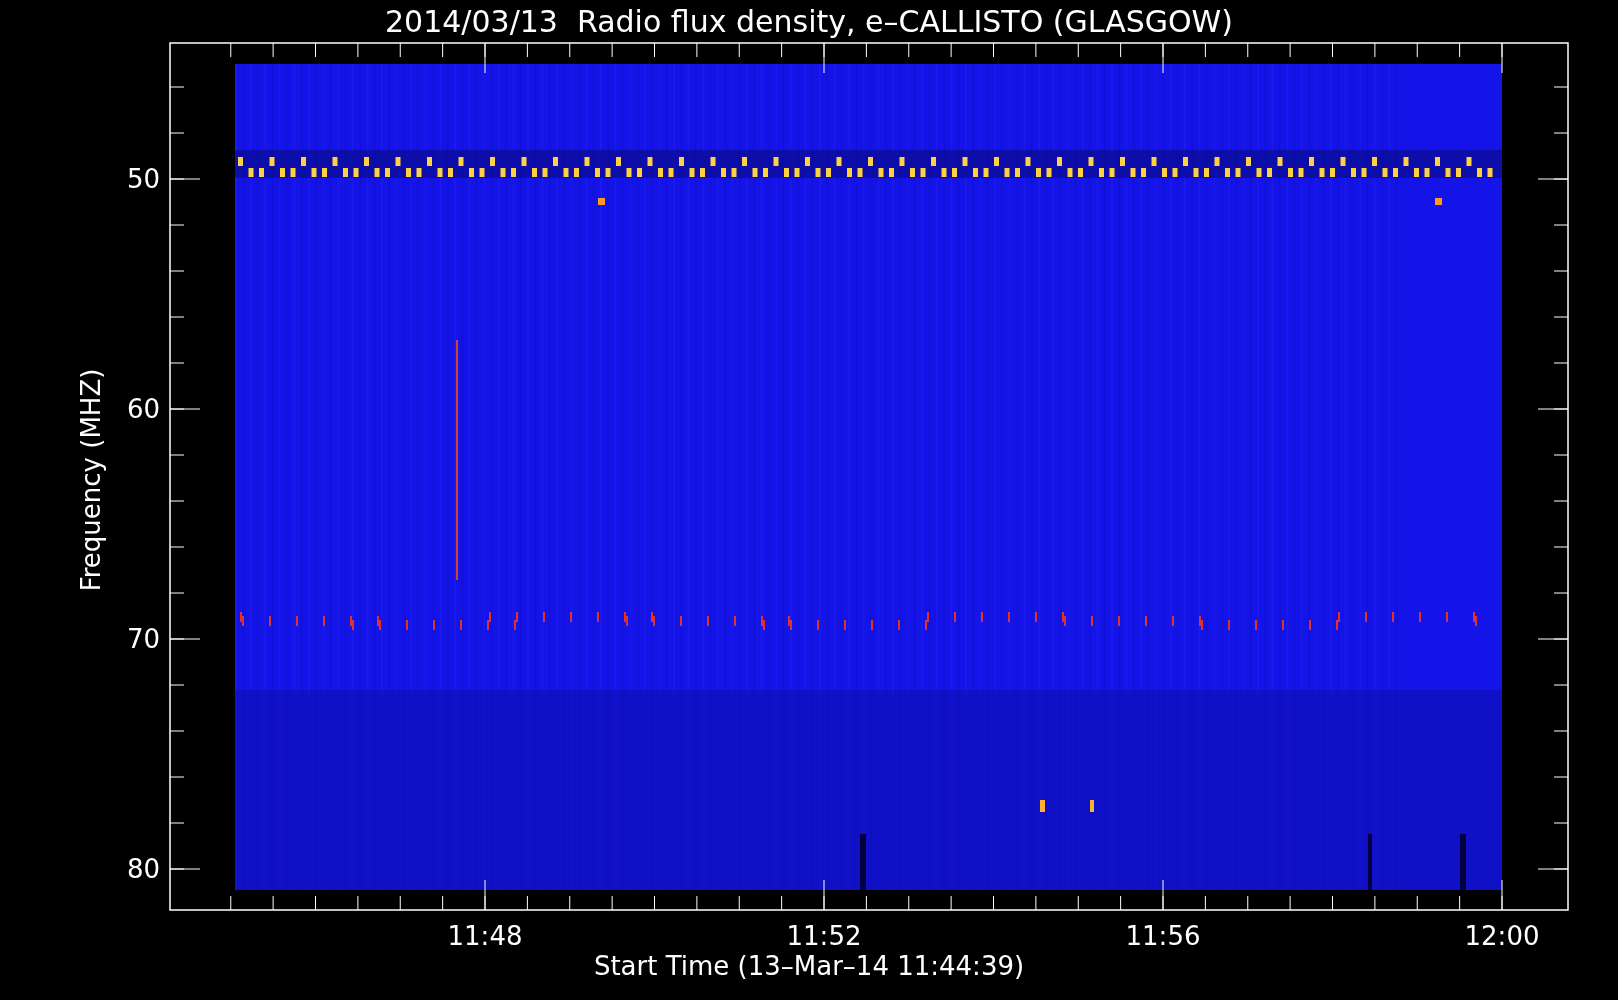 The width and height of the screenshot is (1618, 1000). I want to click on chart-title: 2014/03/13 Radio flux density, e–CALLISTO (GLASGOW), so click(809, 21).